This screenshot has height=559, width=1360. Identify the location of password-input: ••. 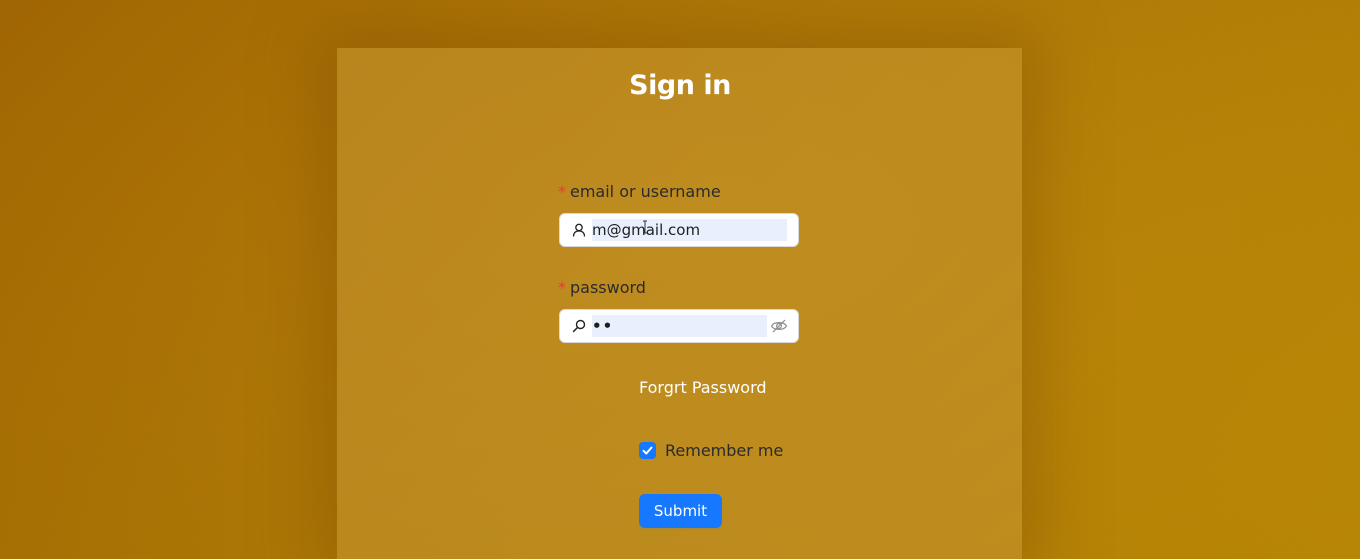
(679, 326).